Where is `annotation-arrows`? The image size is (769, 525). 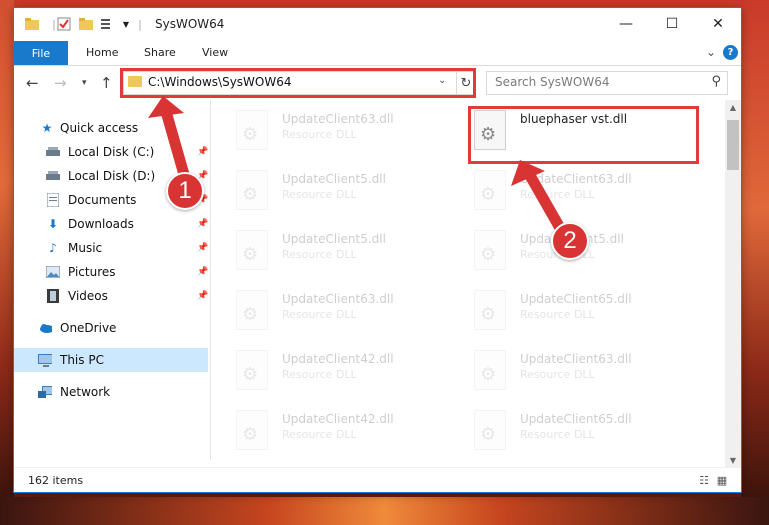
annotation-arrows is located at coordinates (357, 165).